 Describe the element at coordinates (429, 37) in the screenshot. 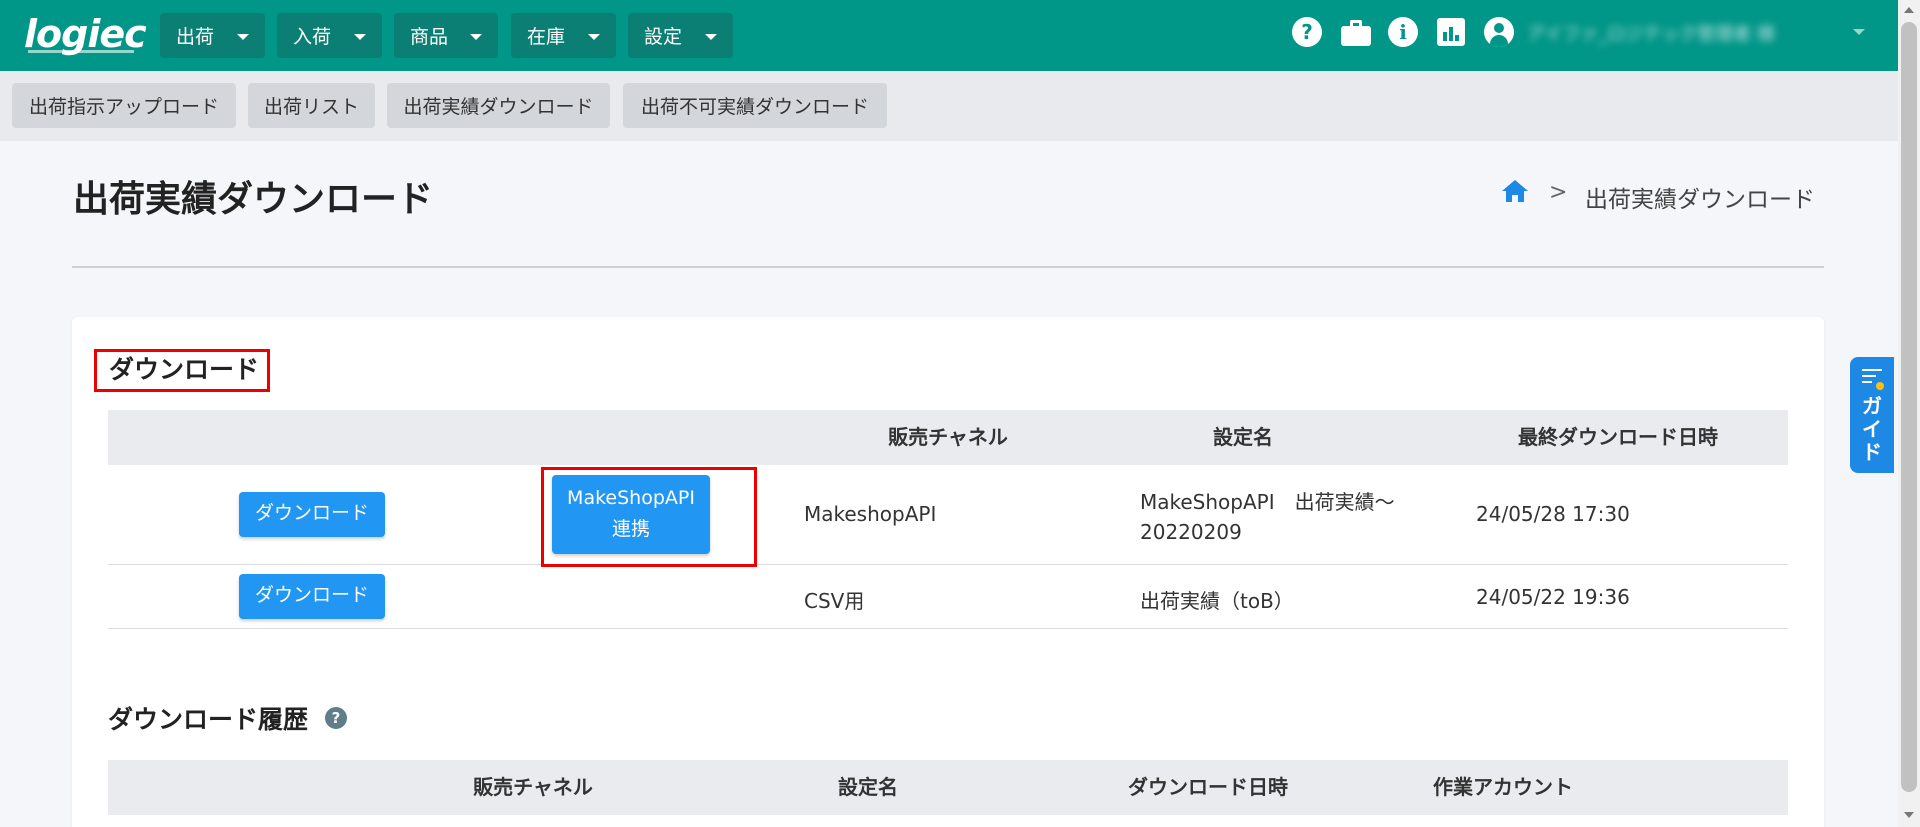

I see `menu-label: 商品` at that location.